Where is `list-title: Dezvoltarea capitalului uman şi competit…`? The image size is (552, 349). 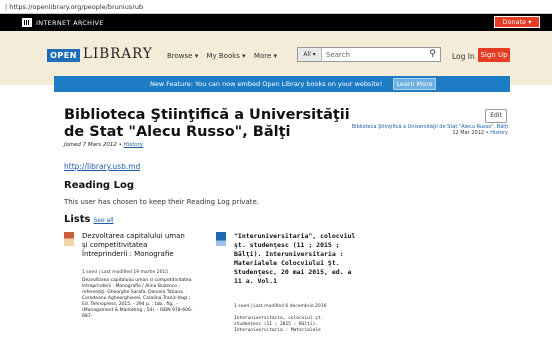
list-title: Dezvoltarea capitalului uman şi competit… is located at coordinates (137, 245).